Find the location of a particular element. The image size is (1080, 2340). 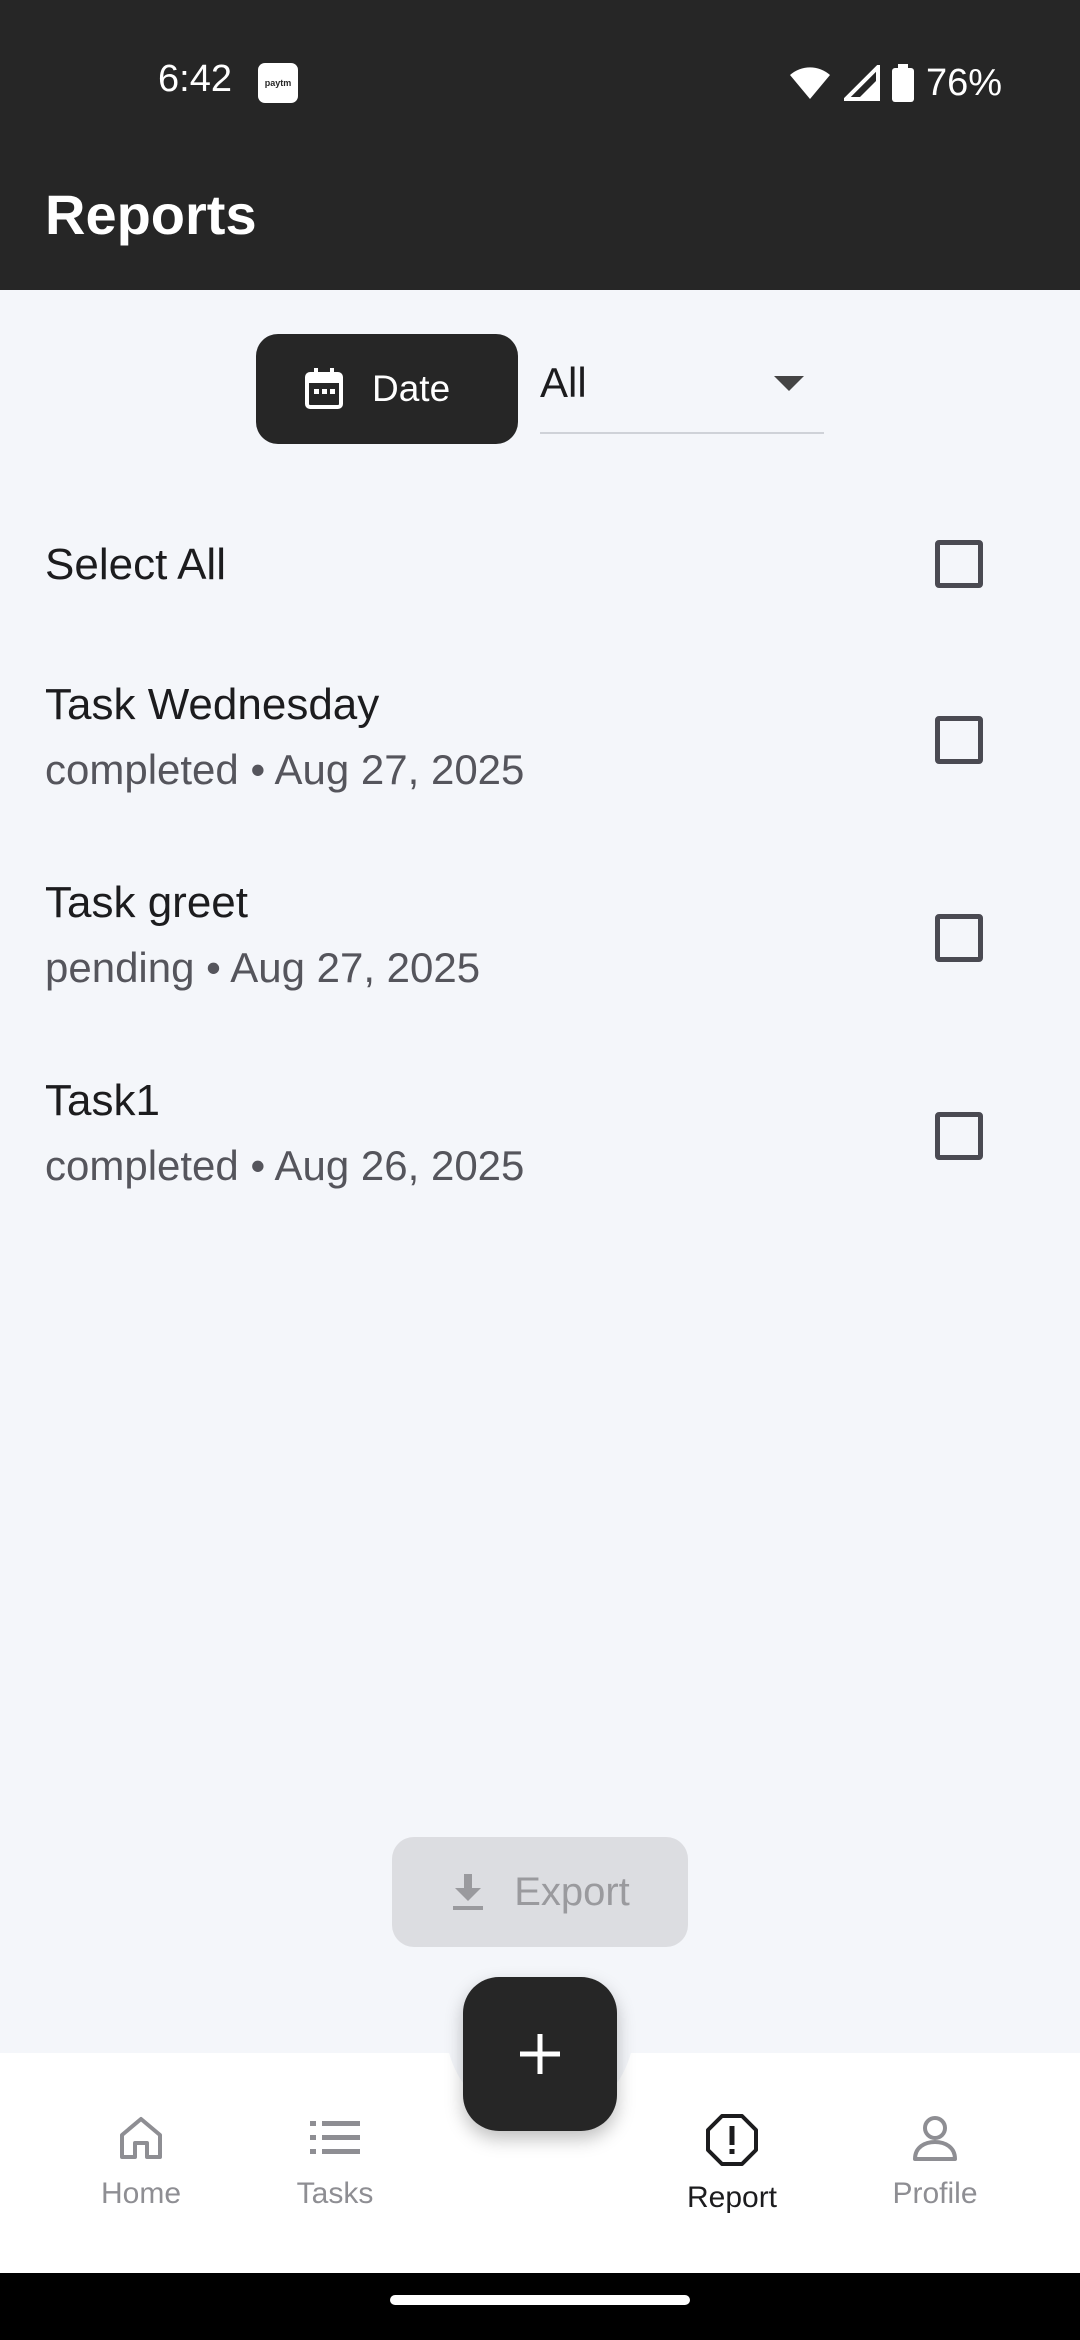

battery-percent: 76% is located at coordinates (963, 82).